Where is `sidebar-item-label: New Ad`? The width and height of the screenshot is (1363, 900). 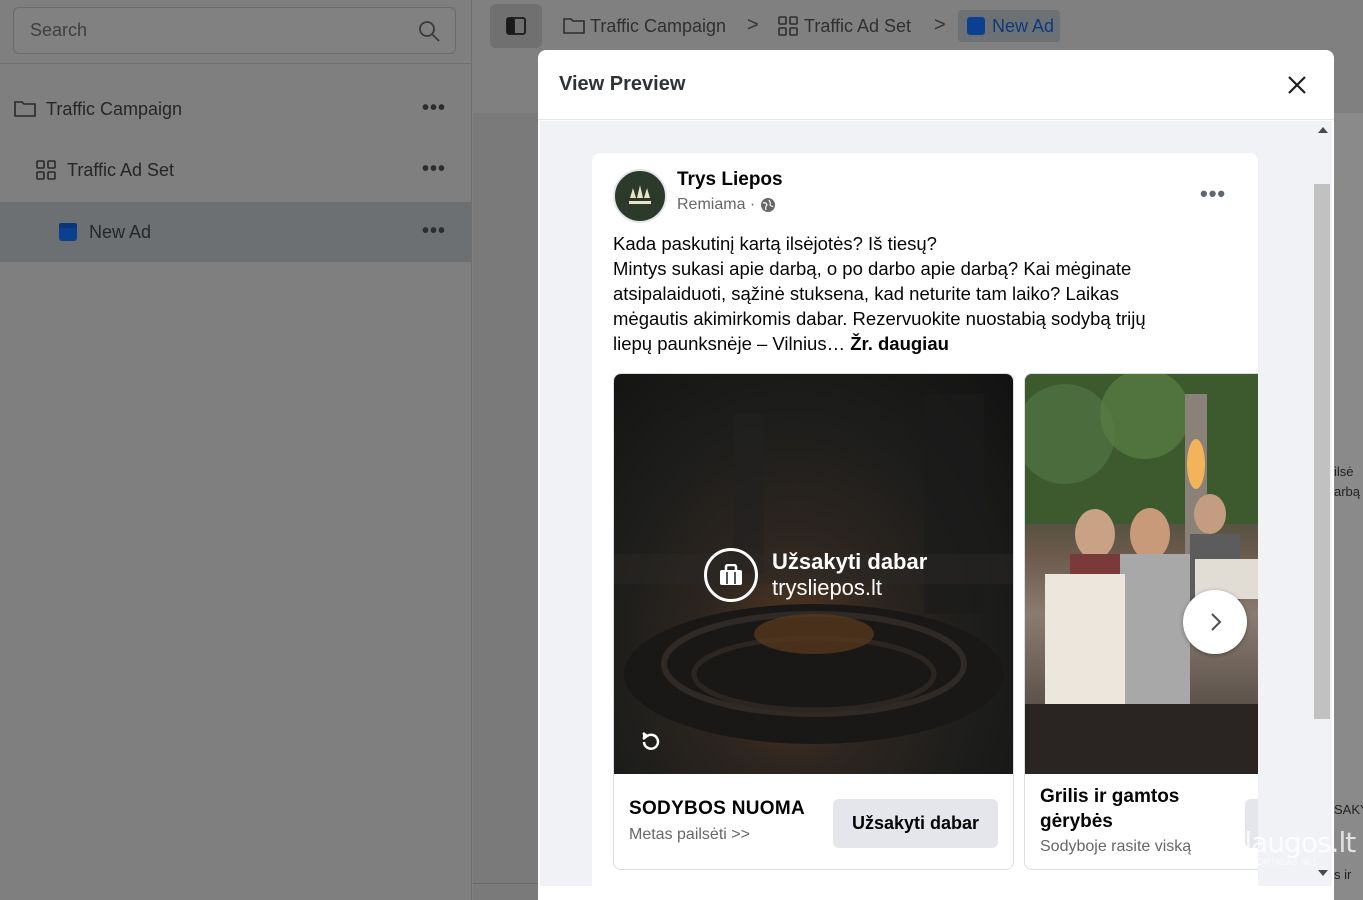 sidebar-item-label: New Ad is located at coordinates (120, 231).